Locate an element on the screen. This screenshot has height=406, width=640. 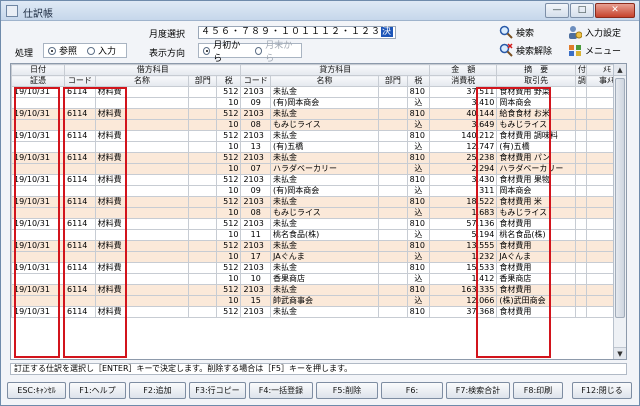
credit-name-cell: 未払金 is located at coordinates (324, 92).